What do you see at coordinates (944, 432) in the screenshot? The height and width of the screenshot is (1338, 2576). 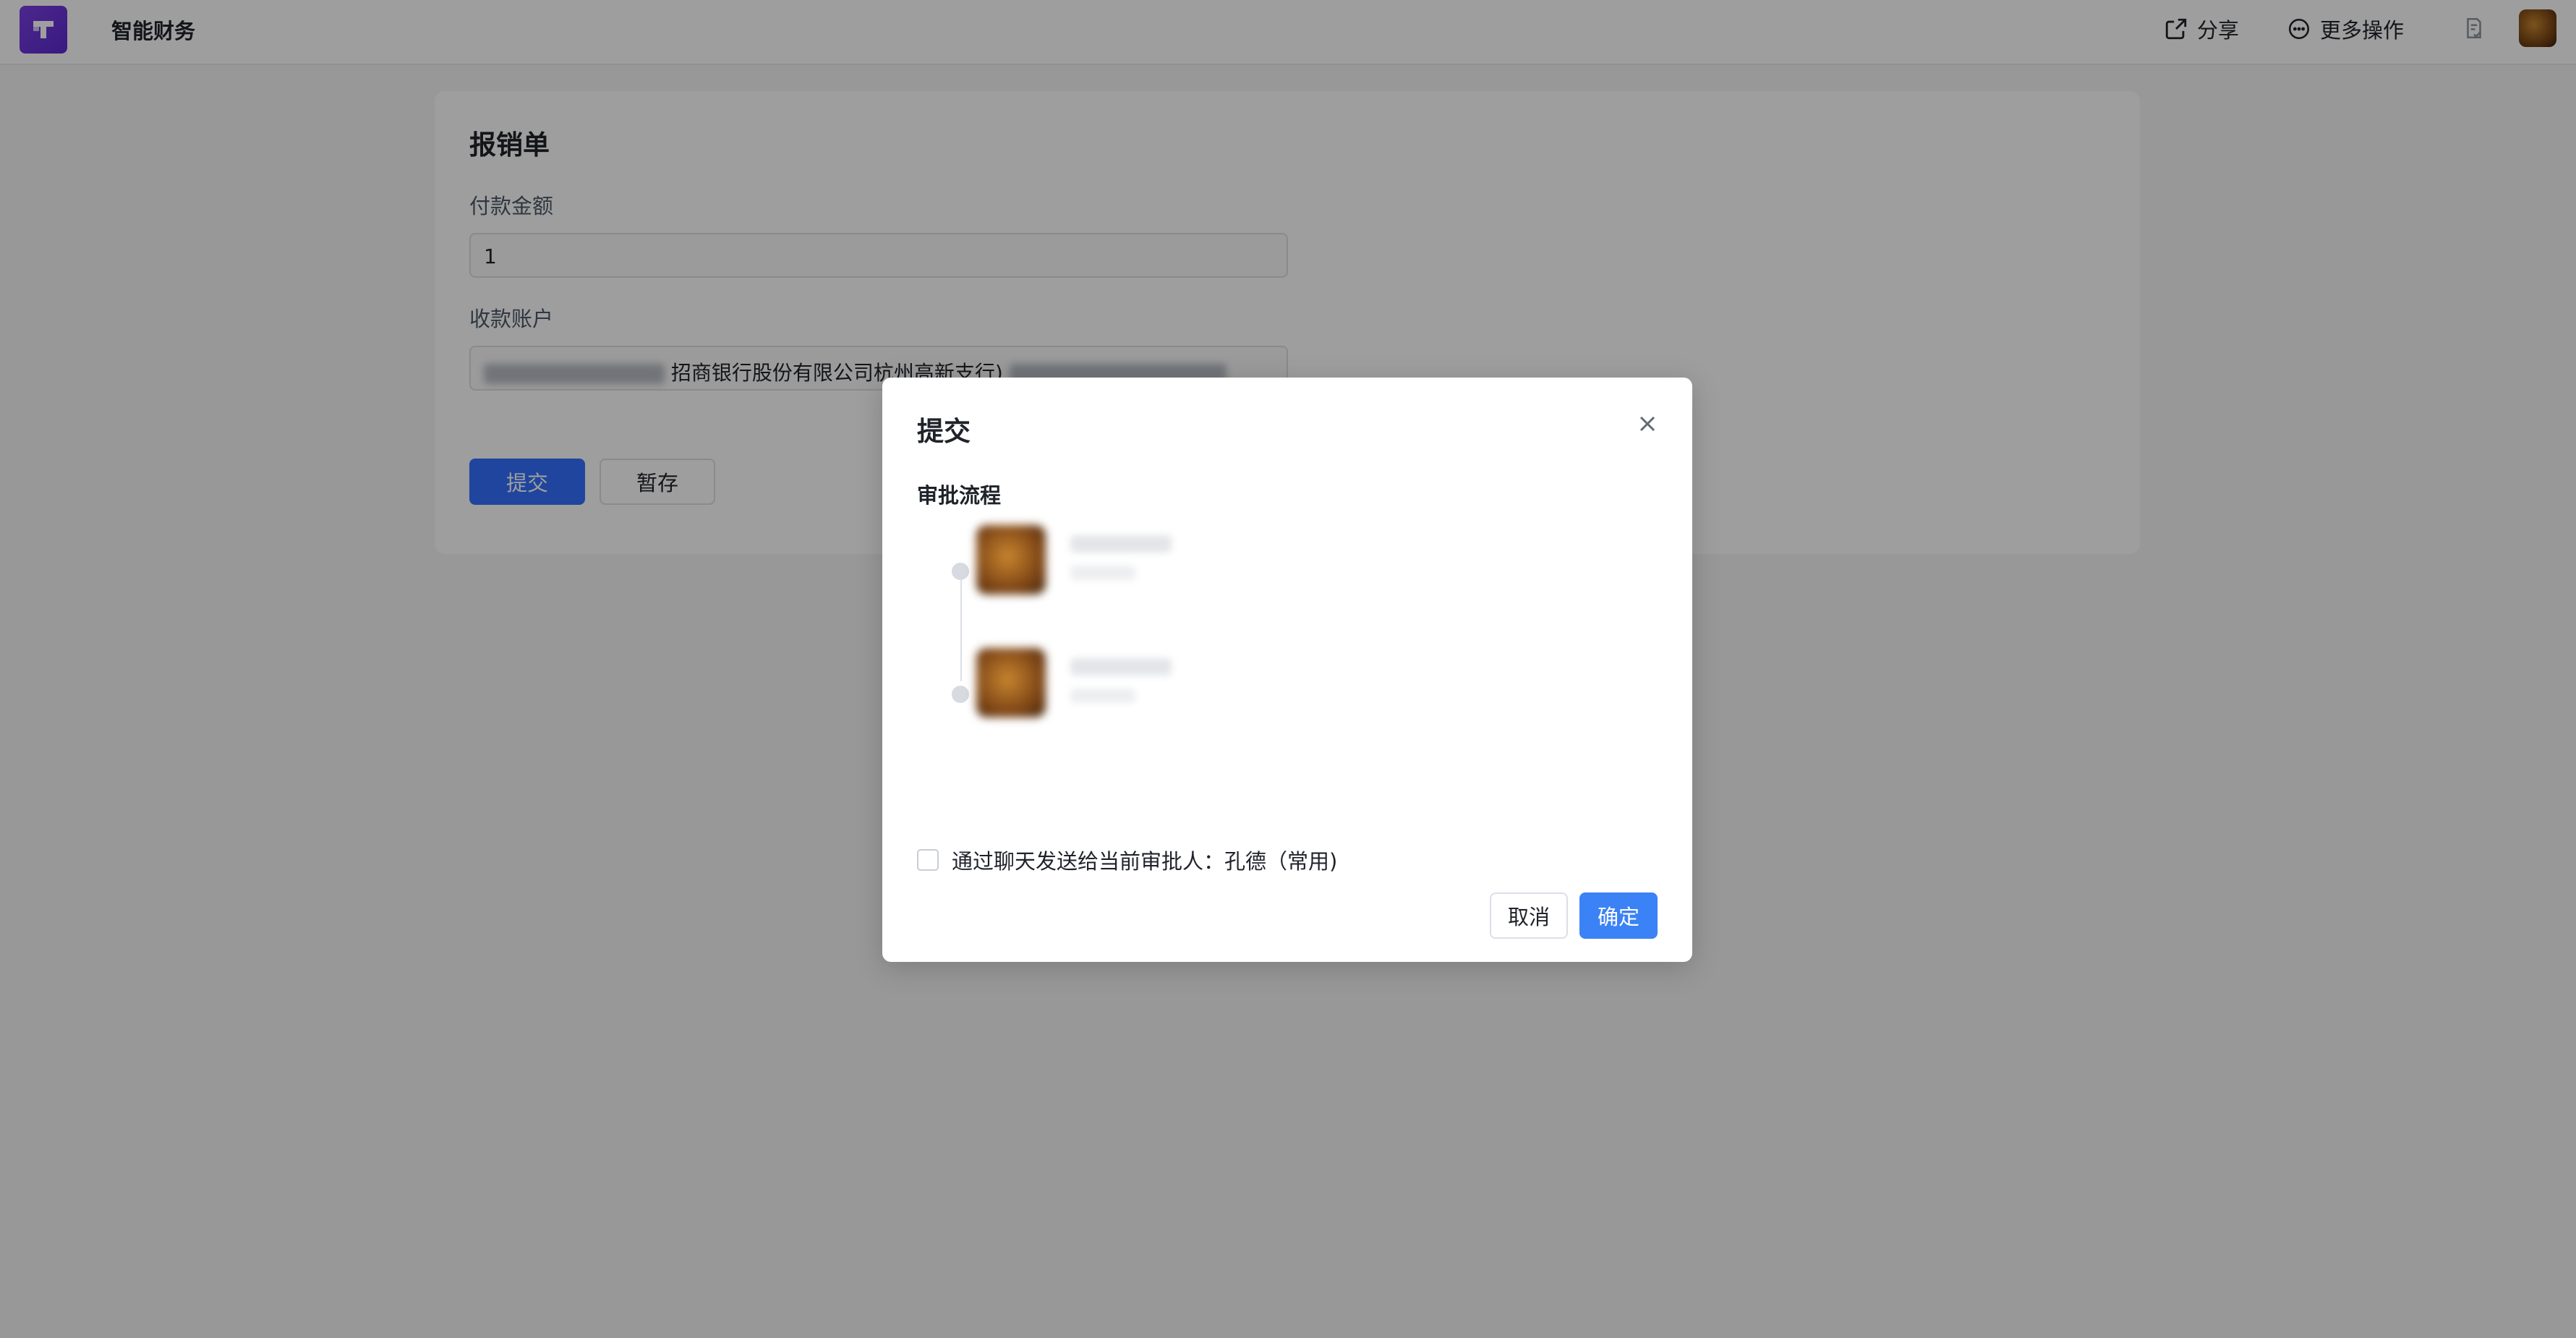 I see `dialog-title: 提交` at bounding box center [944, 432].